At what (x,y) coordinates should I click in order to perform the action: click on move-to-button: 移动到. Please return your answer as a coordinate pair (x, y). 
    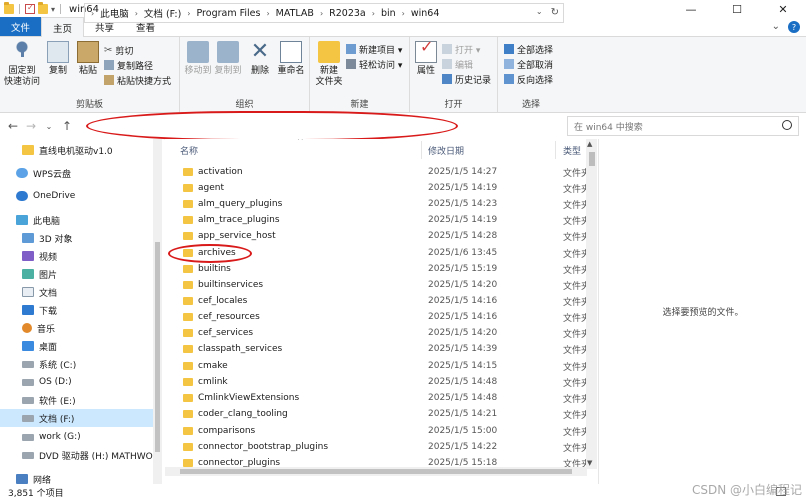
    Looking at the image, I should click on (198, 59).